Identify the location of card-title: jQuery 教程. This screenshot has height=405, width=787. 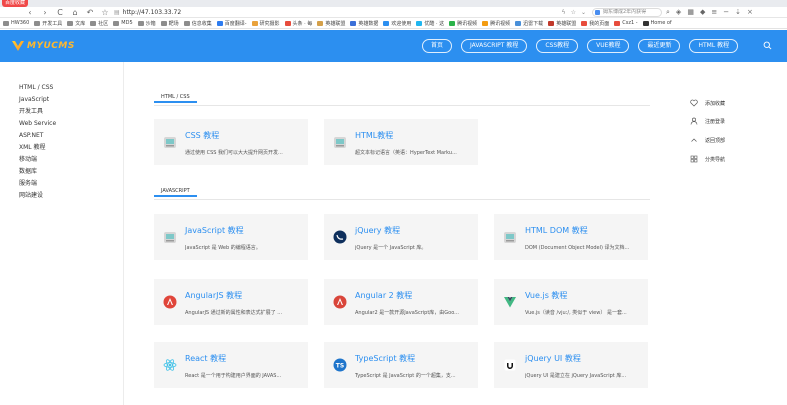
(377, 230).